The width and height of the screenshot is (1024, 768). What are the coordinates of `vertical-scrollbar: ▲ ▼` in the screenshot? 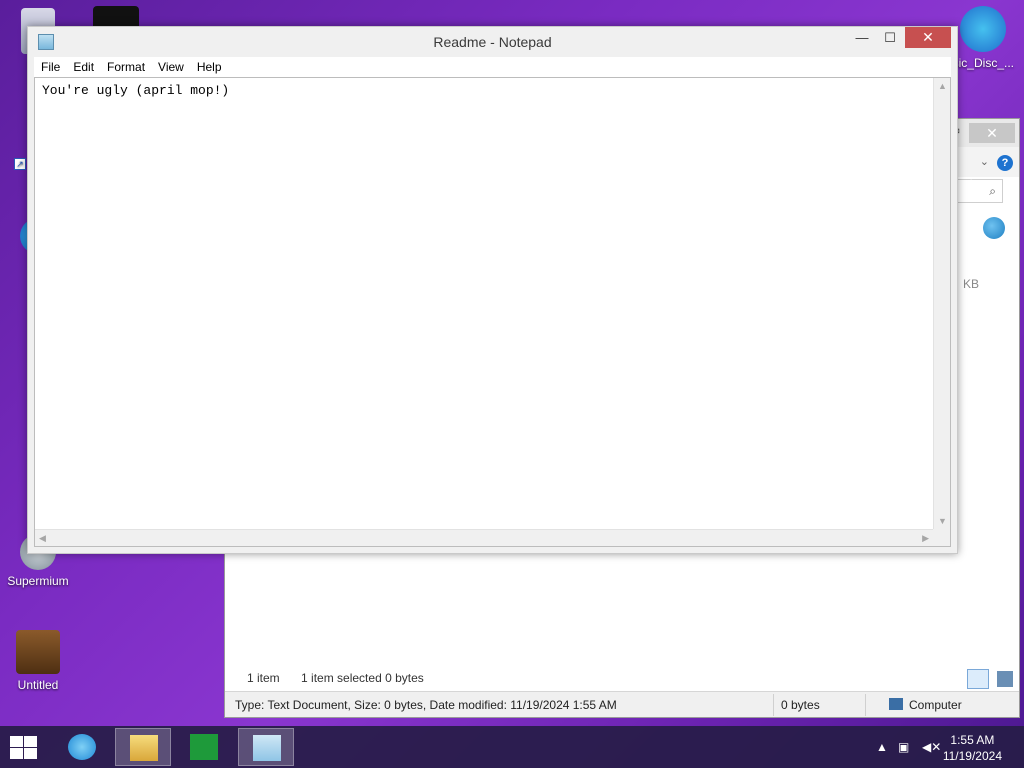 It's located at (941, 303).